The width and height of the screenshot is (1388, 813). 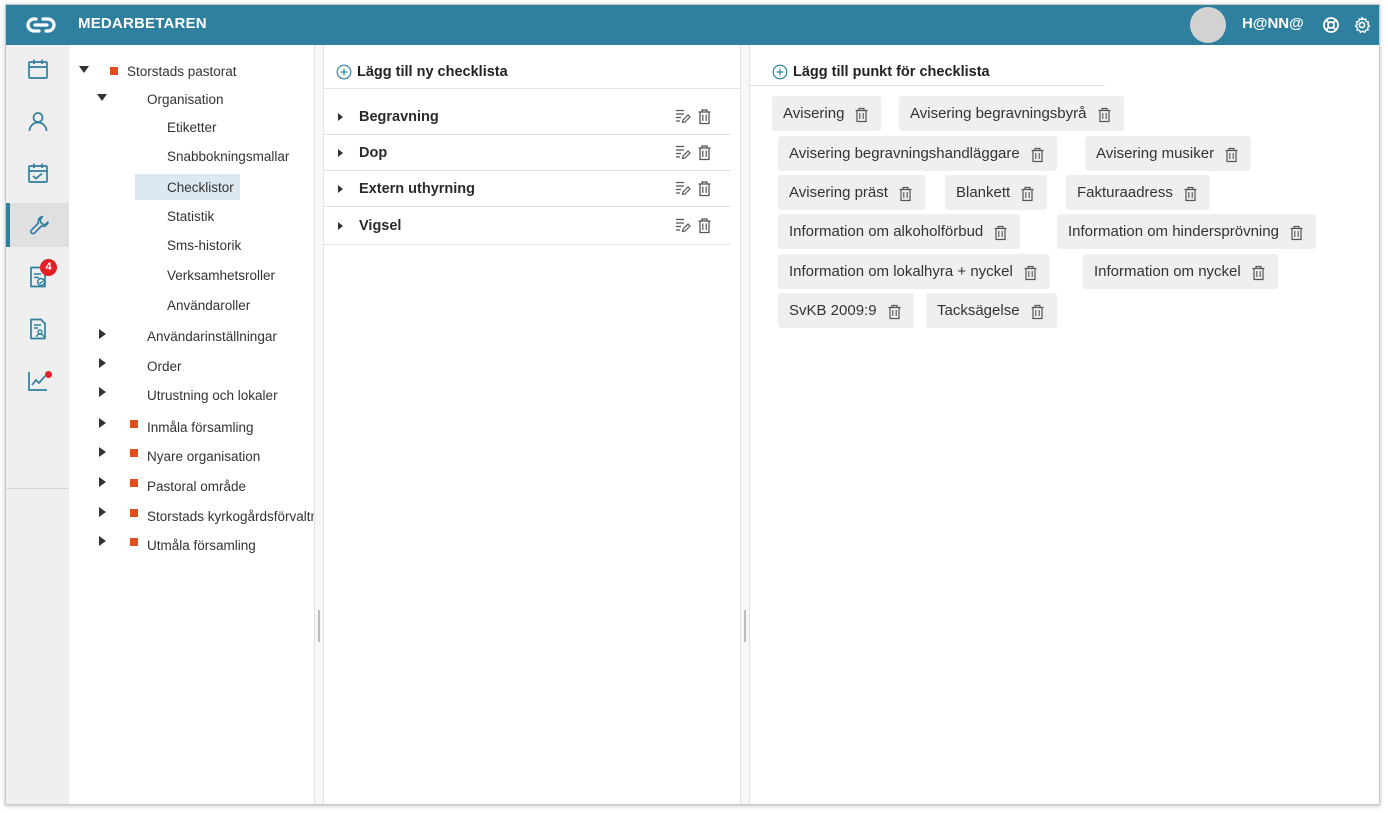 I want to click on tree-node-statistik: Statistik, so click(x=190, y=216).